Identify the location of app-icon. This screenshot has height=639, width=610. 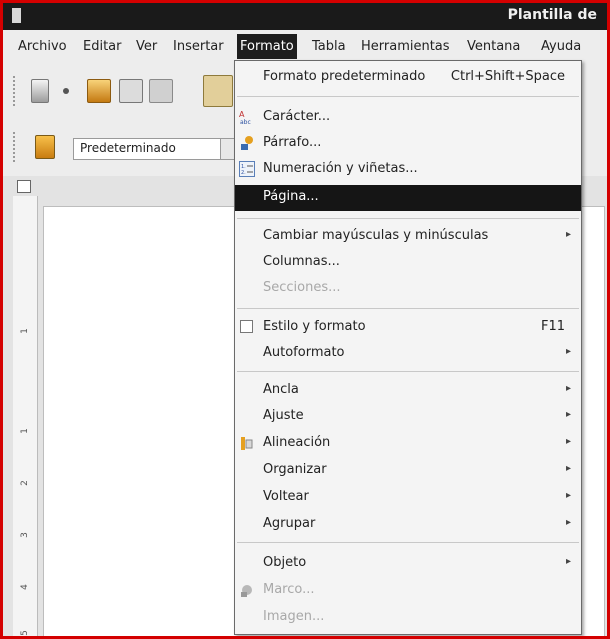
(16, 15).